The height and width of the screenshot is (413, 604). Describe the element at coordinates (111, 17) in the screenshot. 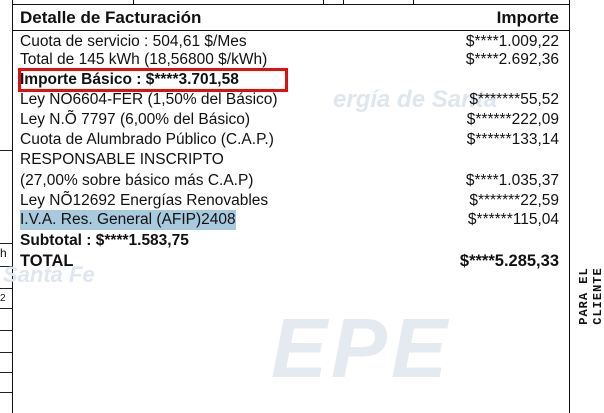

I see `billing-detail-title: Detalle de Facturación` at that location.